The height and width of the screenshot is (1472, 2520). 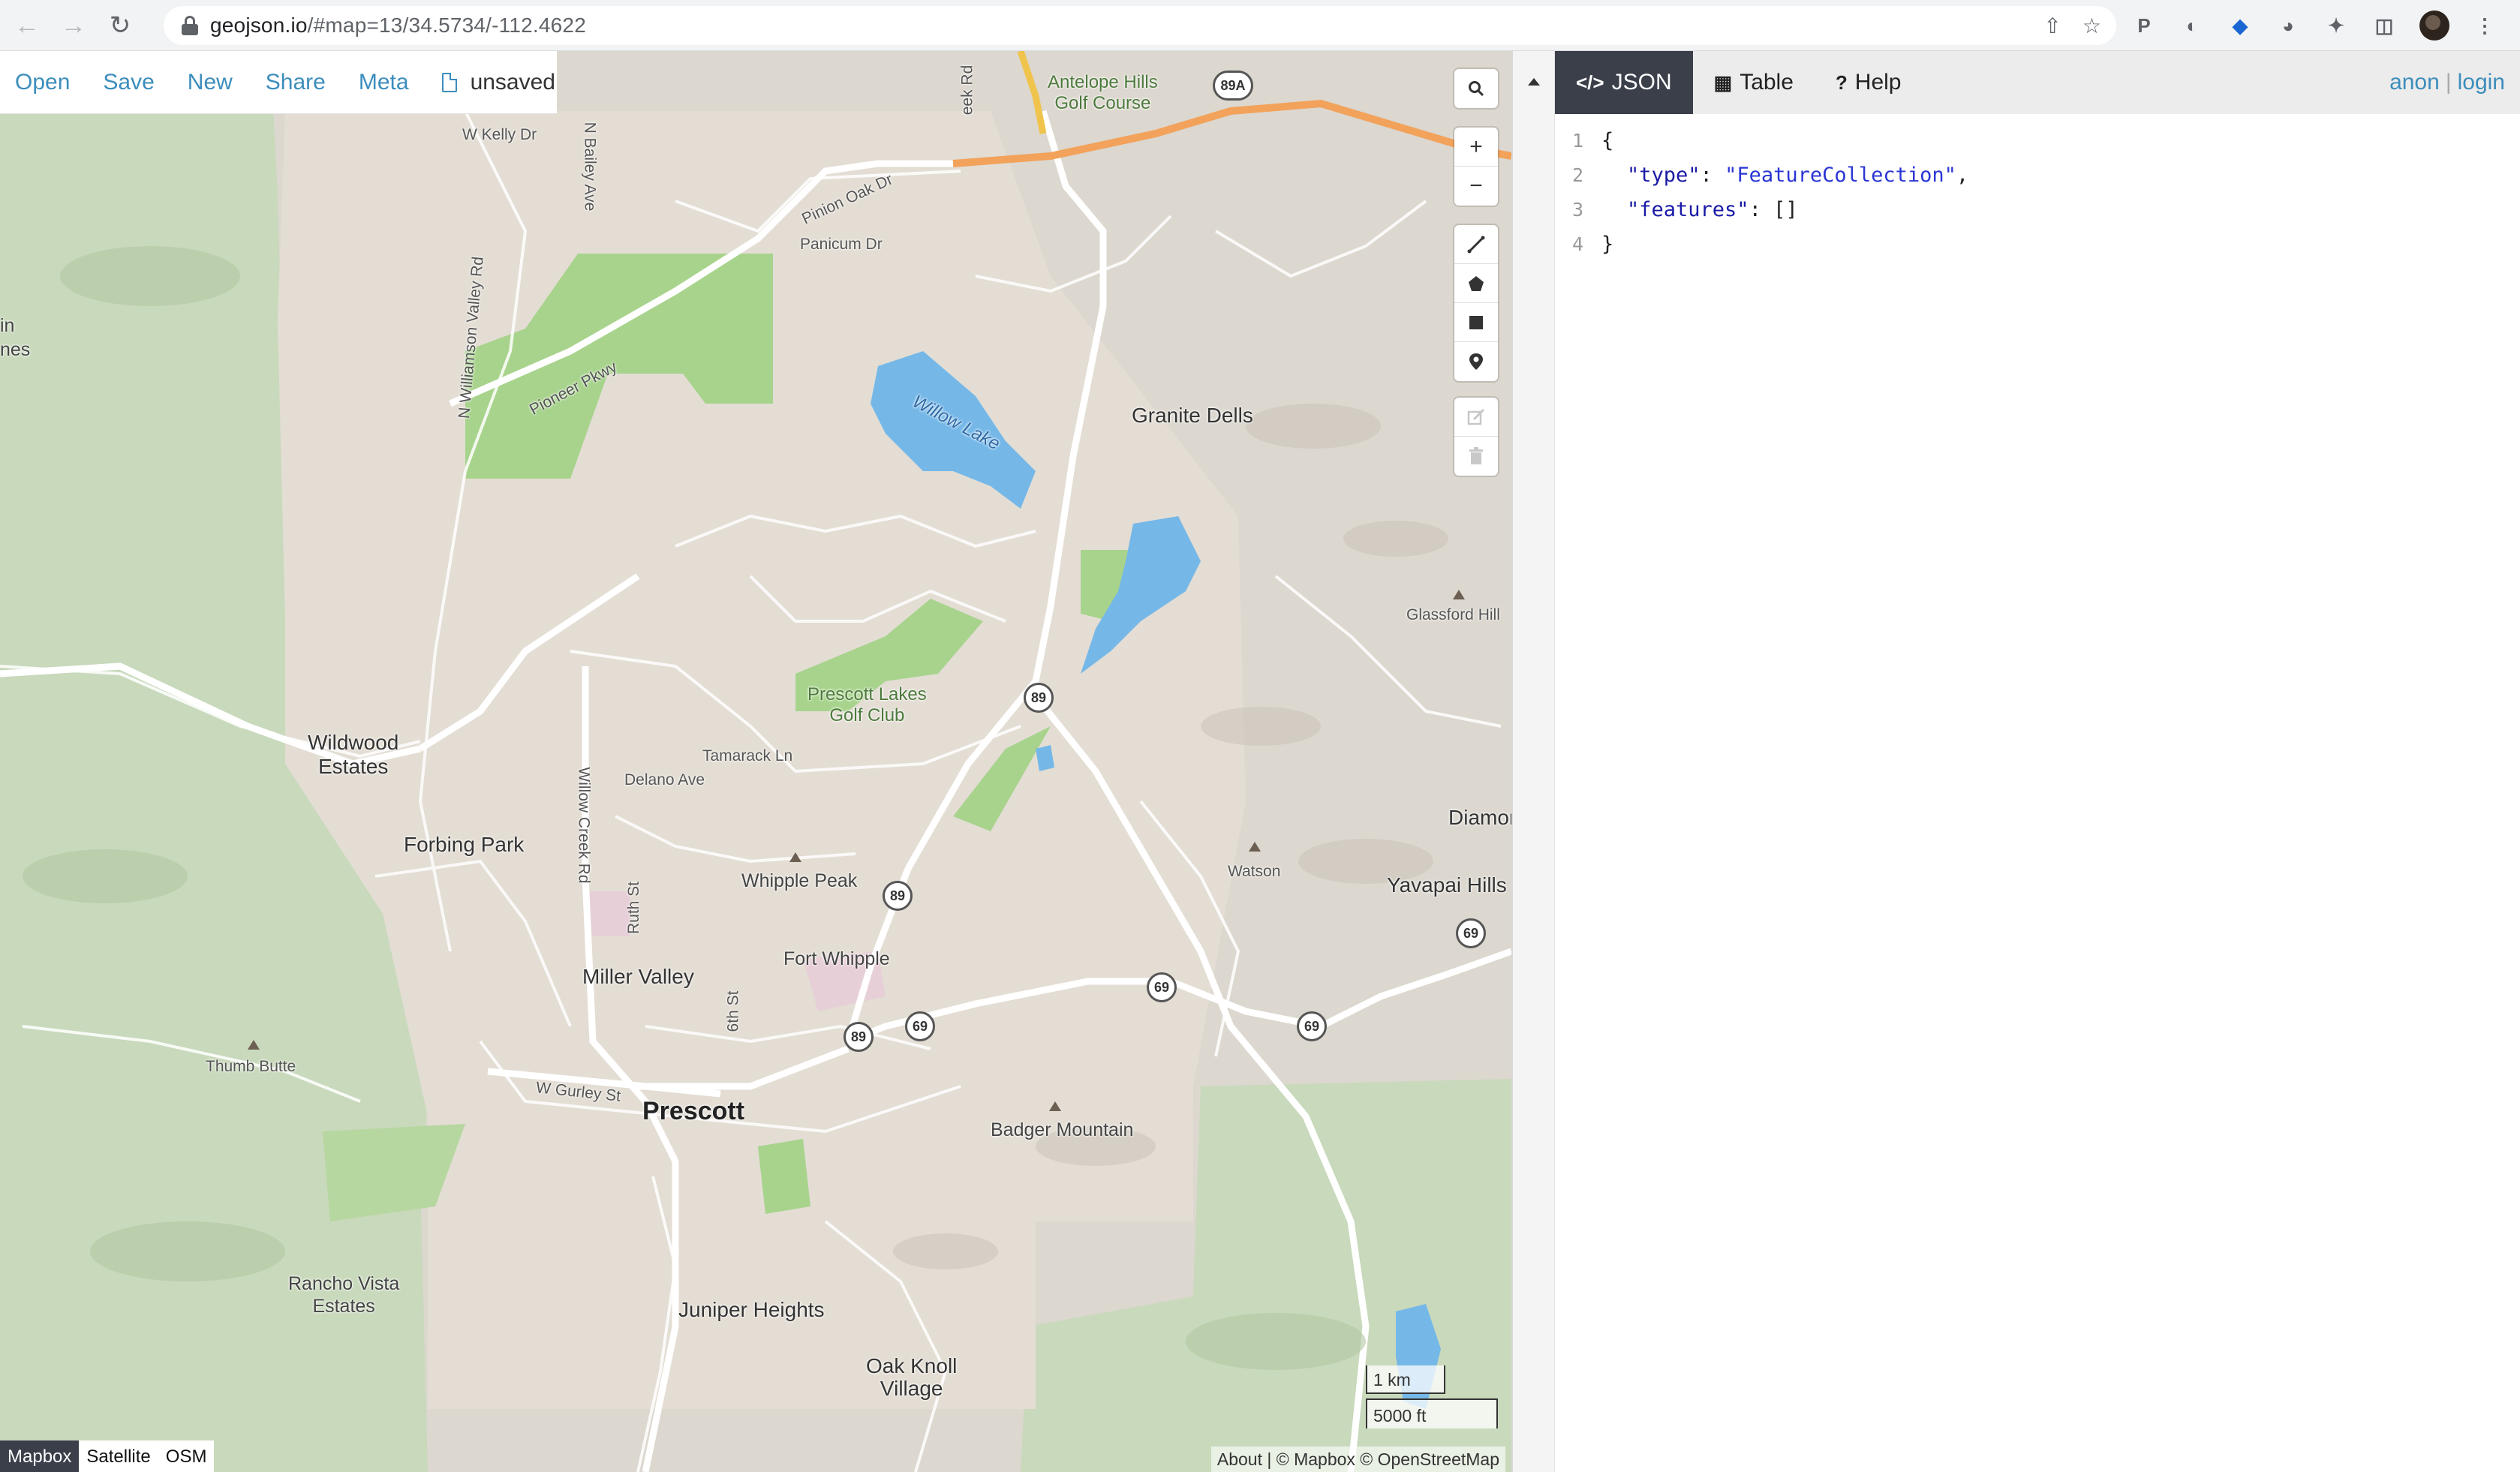 What do you see at coordinates (867, 704) in the screenshot?
I see `map-label-prescott-lakes: Prescott Lakes Golf Club` at bounding box center [867, 704].